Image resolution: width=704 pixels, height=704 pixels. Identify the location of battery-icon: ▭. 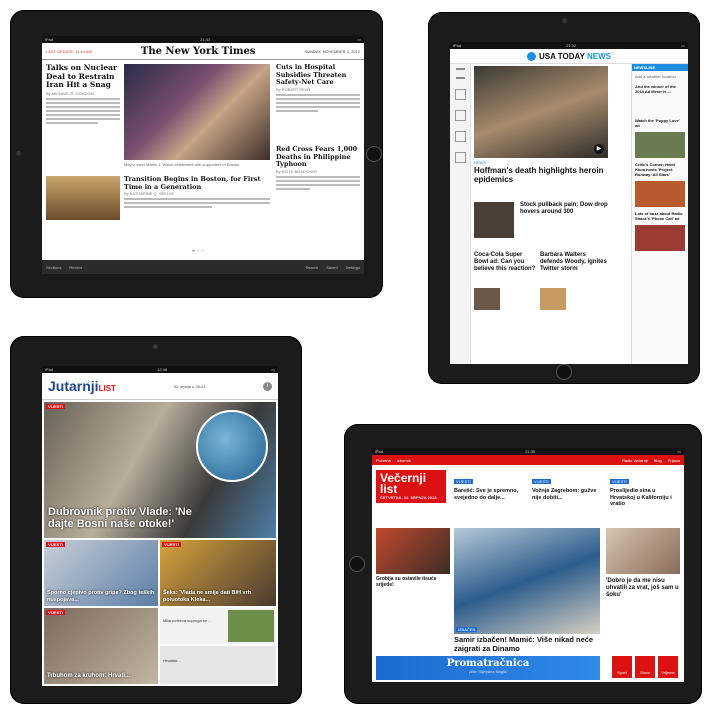
(679, 451).